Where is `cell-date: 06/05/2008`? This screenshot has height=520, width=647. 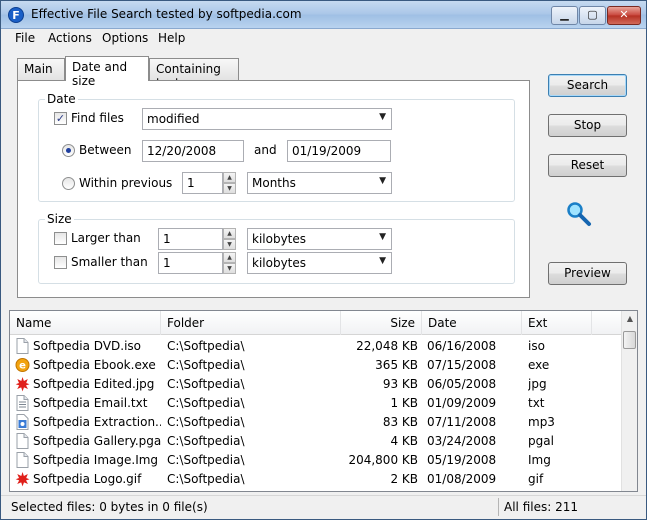 cell-date: 06/05/2008 is located at coordinates (462, 384).